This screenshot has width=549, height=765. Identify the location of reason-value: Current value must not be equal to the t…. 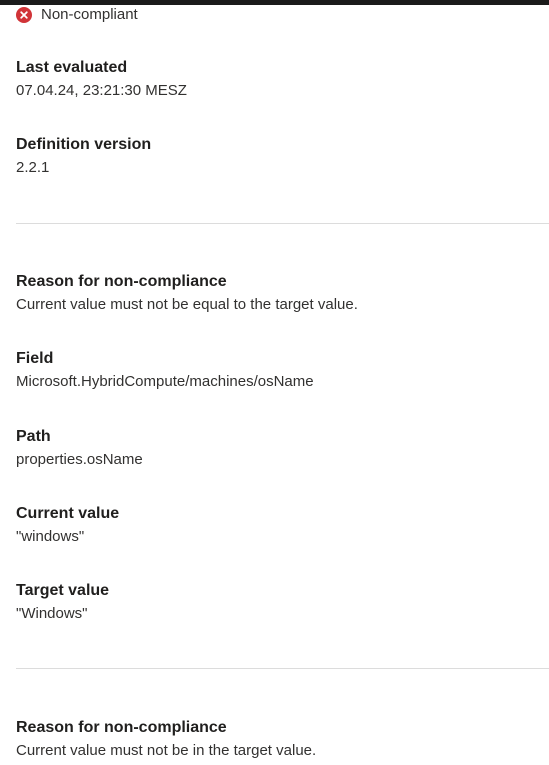
(187, 304).